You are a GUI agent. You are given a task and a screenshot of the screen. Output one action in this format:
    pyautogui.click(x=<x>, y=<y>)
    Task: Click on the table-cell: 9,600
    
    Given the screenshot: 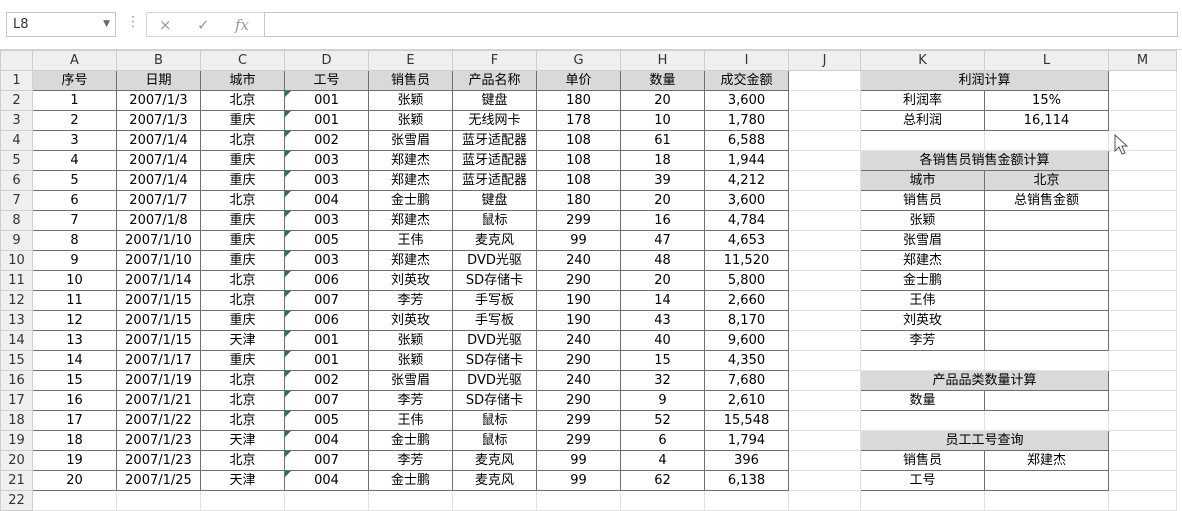 What is the action you would take?
    pyautogui.click(x=746, y=340)
    